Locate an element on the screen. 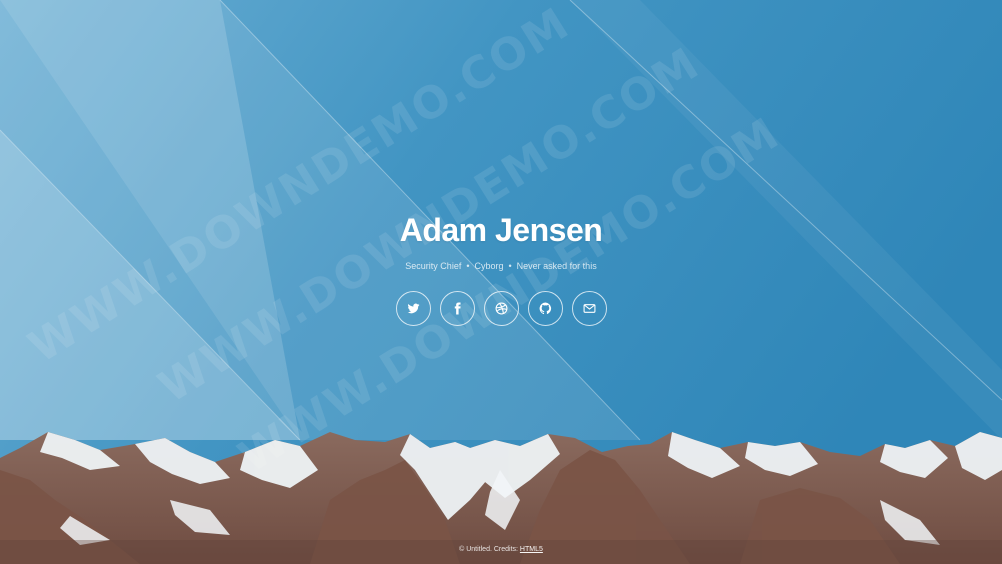 Image resolution: width=1002 pixels, height=564 pixels. email-button is located at coordinates (589, 308).